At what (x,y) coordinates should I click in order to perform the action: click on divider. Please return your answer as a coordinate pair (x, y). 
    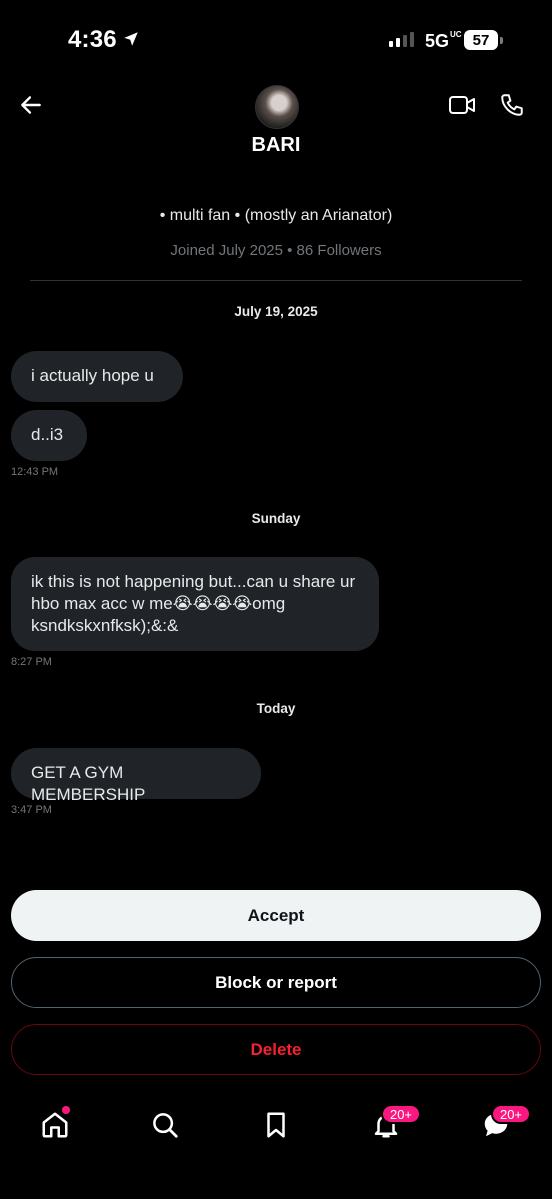
    Looking at the image, I should click on (276, 280).